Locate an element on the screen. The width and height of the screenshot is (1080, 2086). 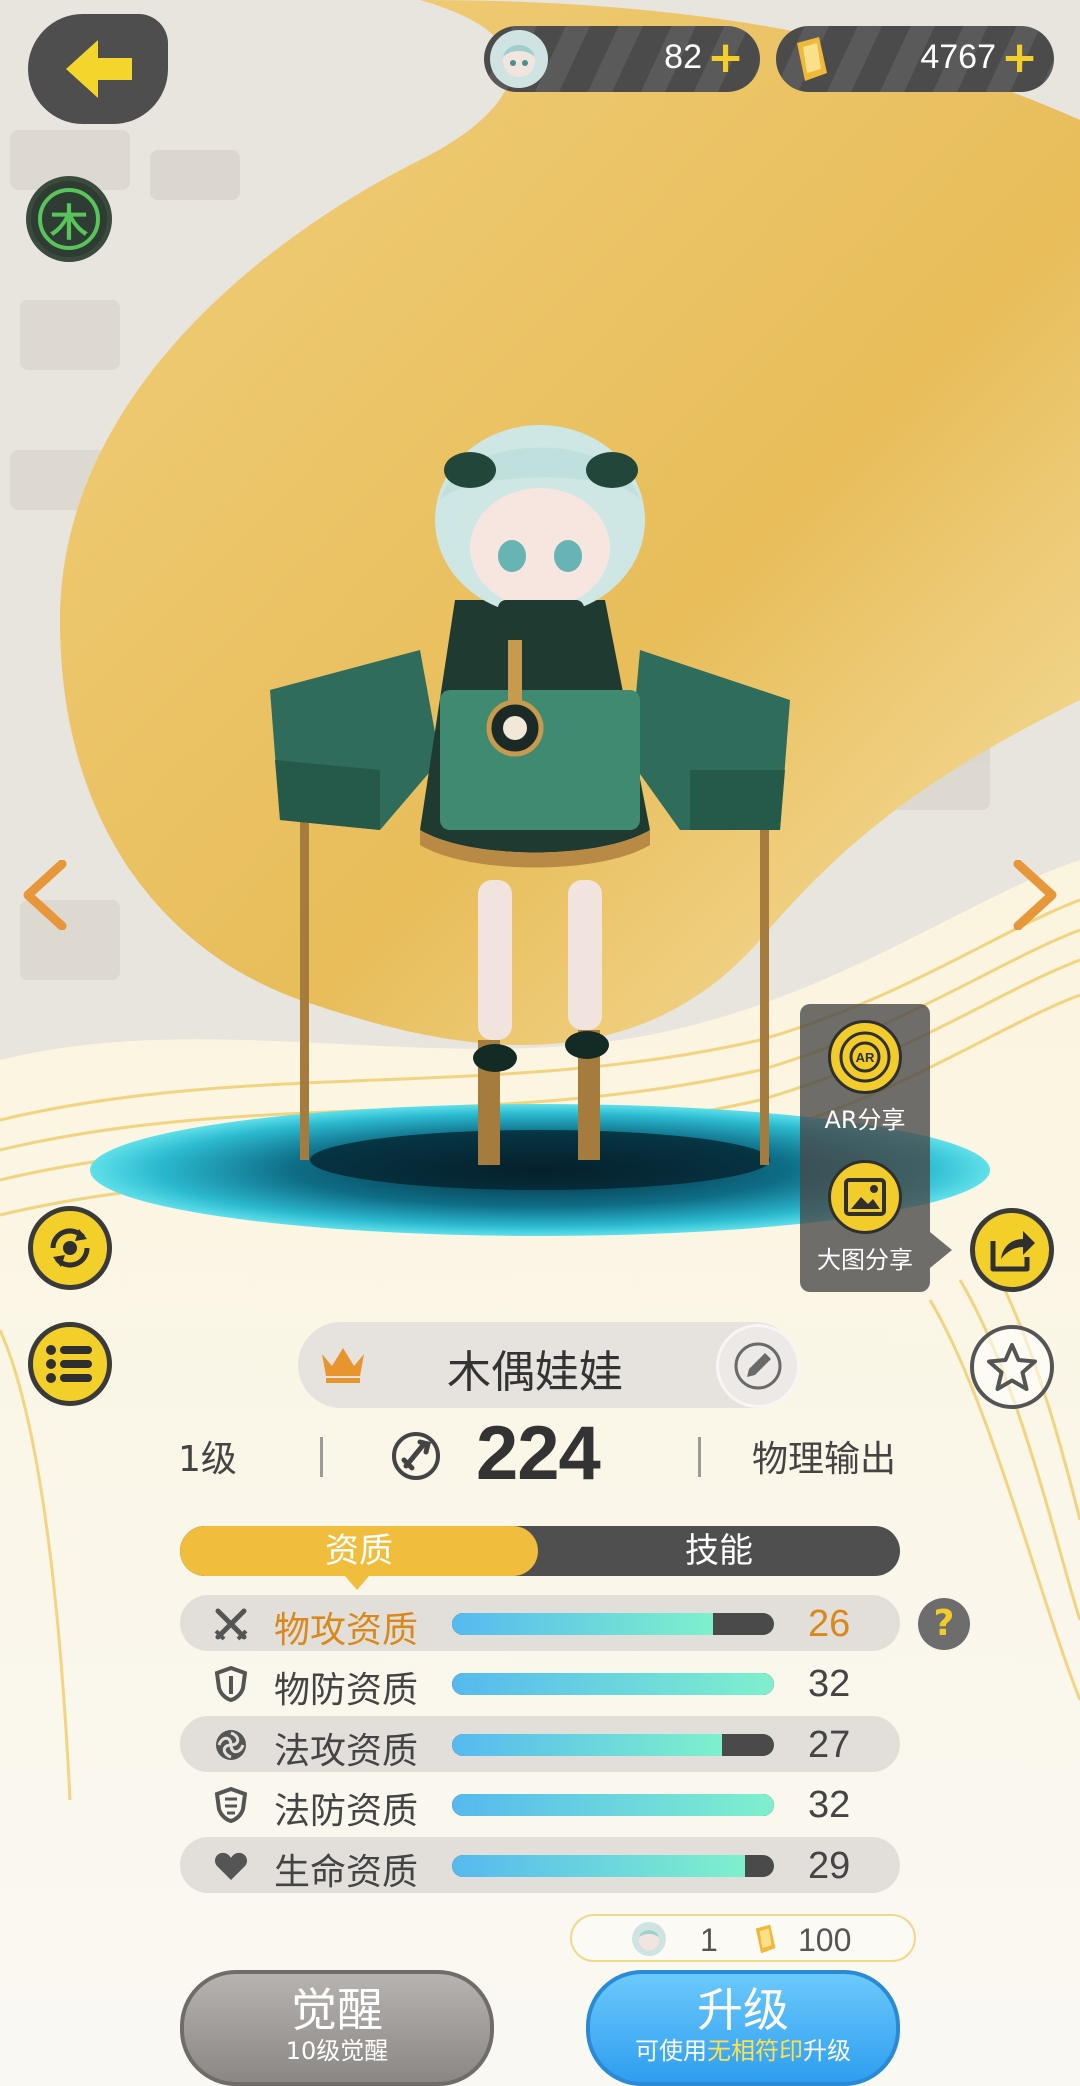
rotate-view-button is located at coordinates (70, 1248).